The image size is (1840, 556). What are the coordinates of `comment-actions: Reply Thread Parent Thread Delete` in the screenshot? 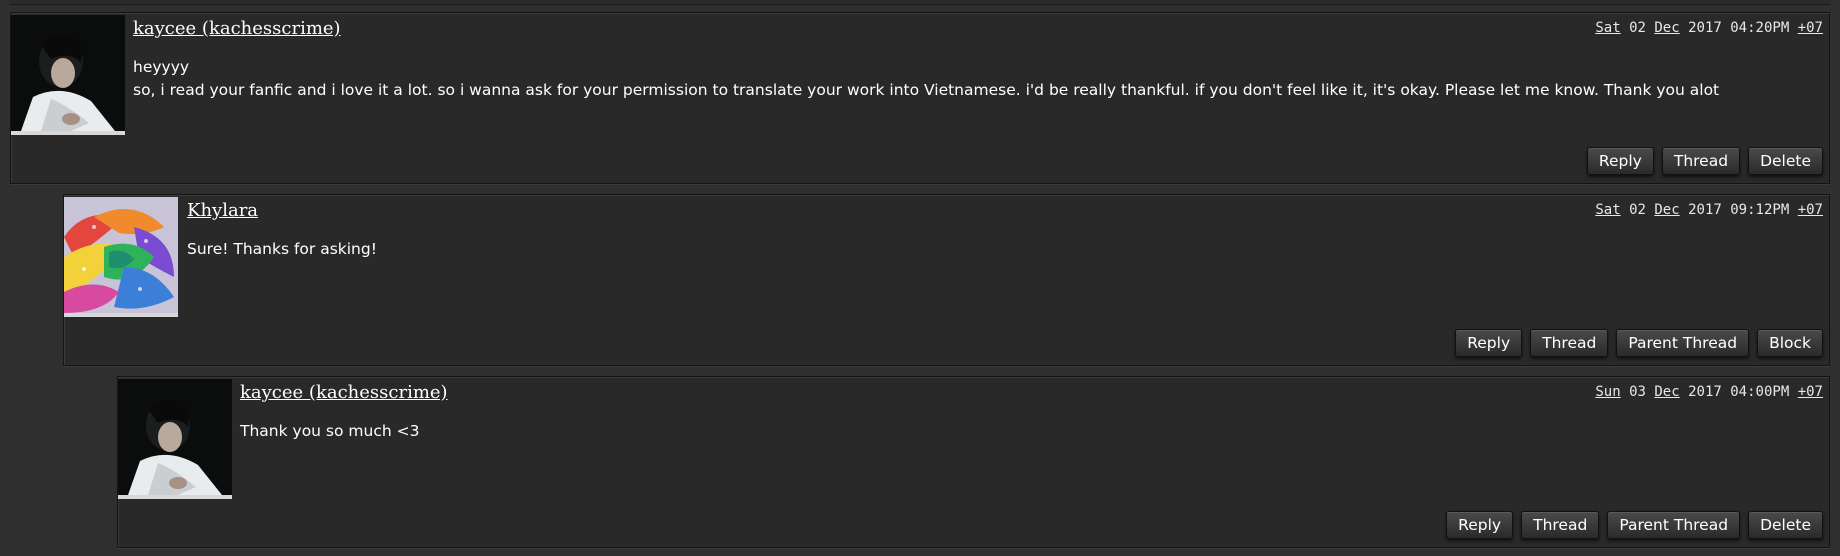 It's located at (1634, 525).